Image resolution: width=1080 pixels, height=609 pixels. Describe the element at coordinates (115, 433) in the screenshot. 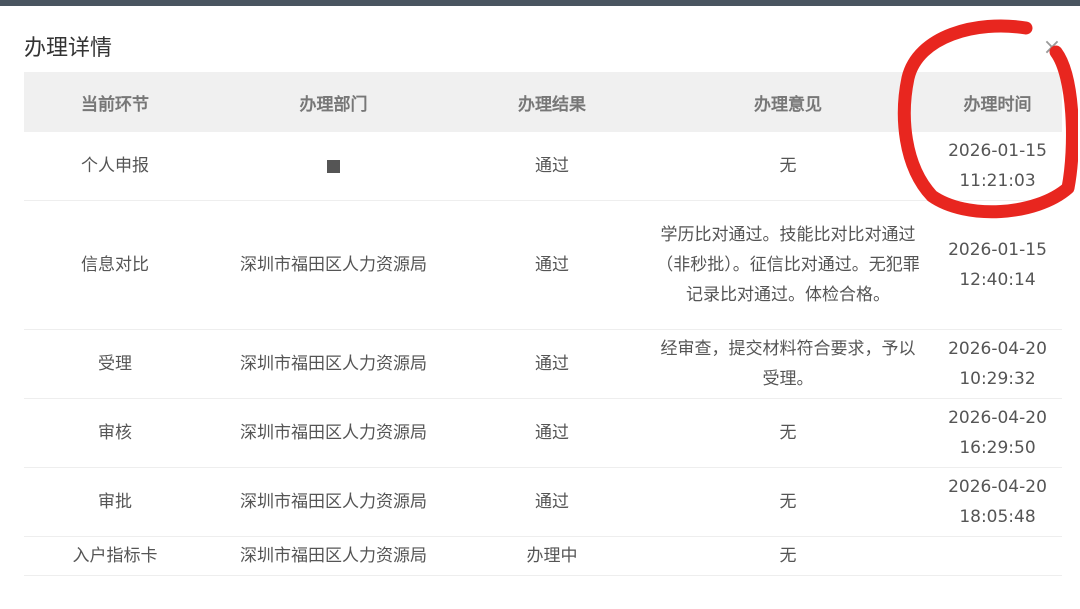

I see `cell-step: 审核` at that location.